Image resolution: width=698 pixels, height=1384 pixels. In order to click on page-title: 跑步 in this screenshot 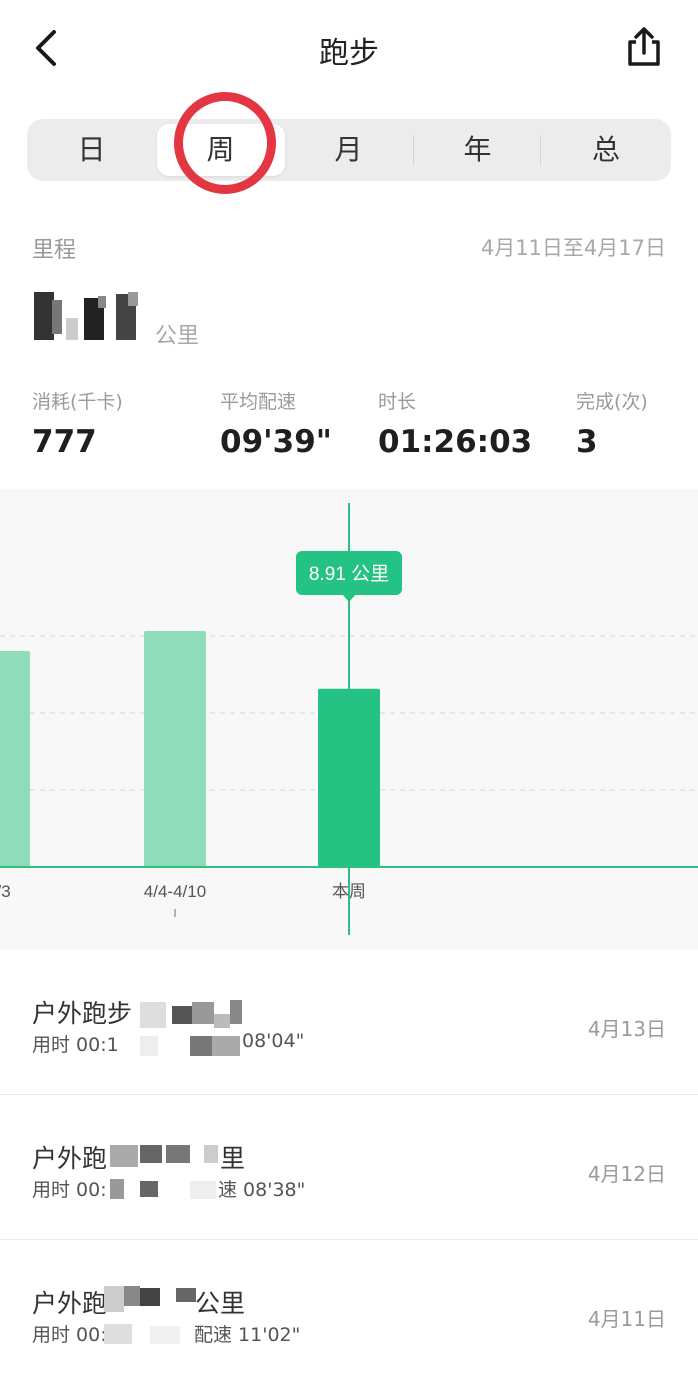, I will do `click(349, 53)`.